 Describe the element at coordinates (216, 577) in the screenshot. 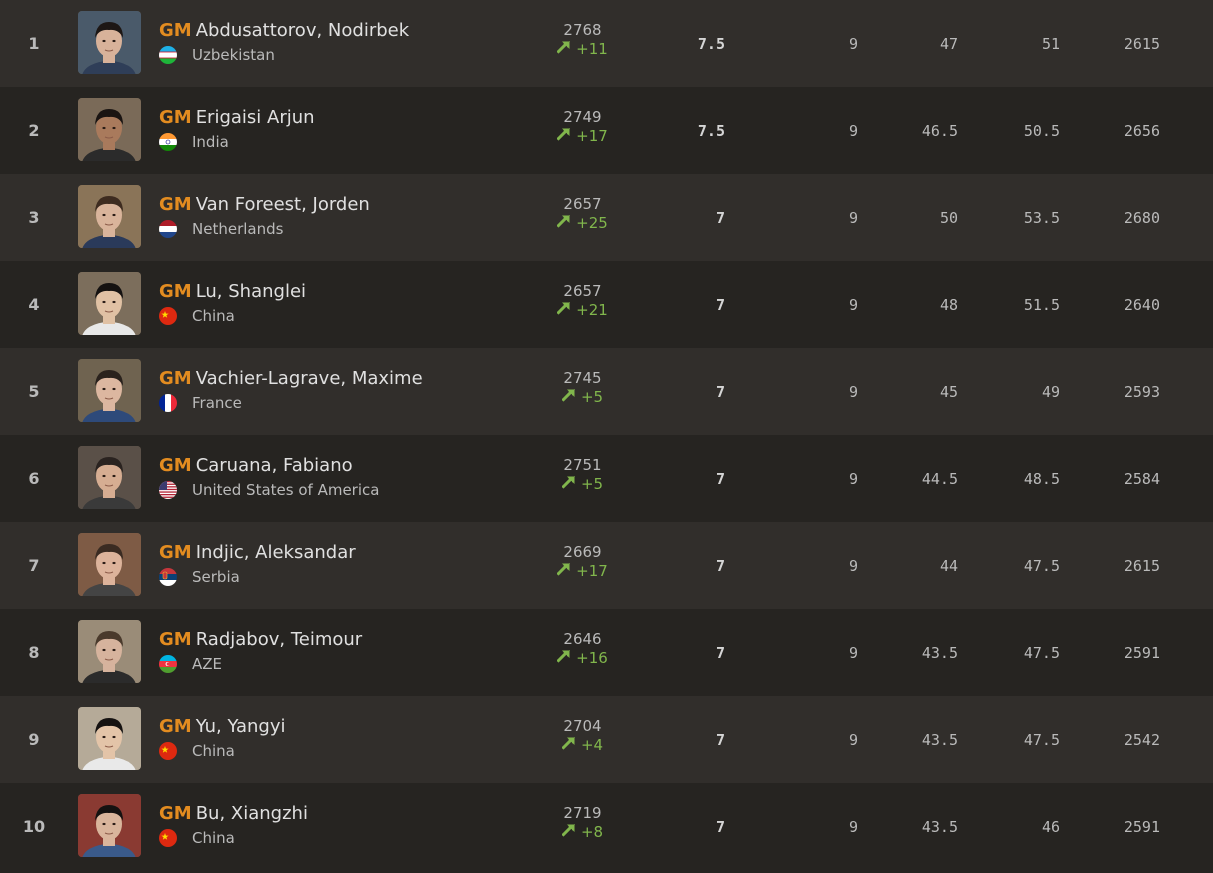

I see `country-name: Serbia` at that location.